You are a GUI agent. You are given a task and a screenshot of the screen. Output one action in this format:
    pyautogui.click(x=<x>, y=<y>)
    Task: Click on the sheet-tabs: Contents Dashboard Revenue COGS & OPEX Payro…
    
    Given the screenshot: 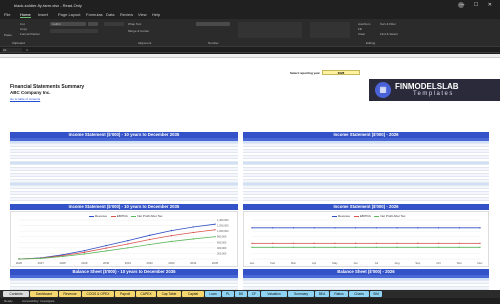 What is the action you would take?
    pyautogui.click(x=250, y=294)
    